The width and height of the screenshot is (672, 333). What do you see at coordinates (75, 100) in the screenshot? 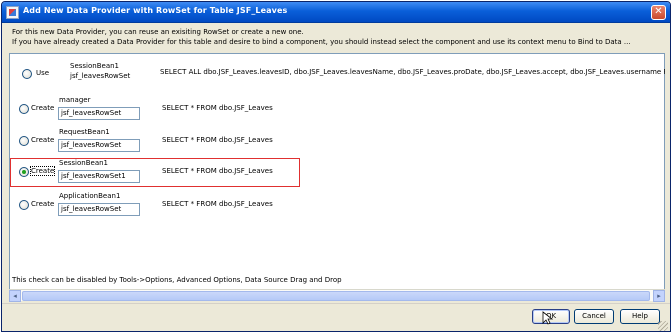
I see `scope-label: manager` at bounding box center [75, 100].